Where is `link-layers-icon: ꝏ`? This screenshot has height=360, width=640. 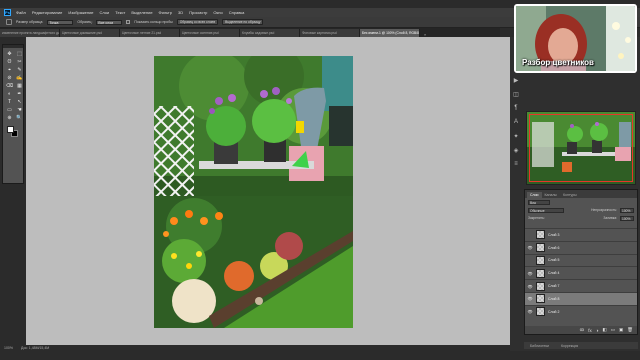 link-layers-icon: ꝏ is located at coordinates (582, 330).